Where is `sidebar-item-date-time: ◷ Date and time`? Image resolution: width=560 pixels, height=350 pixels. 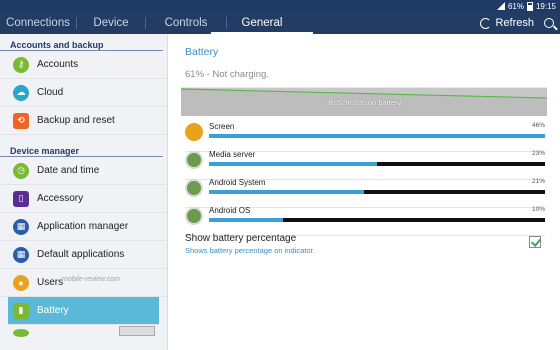 sidebar-item-date-time: ◷ Date and time is located at coordinates (83, 171).